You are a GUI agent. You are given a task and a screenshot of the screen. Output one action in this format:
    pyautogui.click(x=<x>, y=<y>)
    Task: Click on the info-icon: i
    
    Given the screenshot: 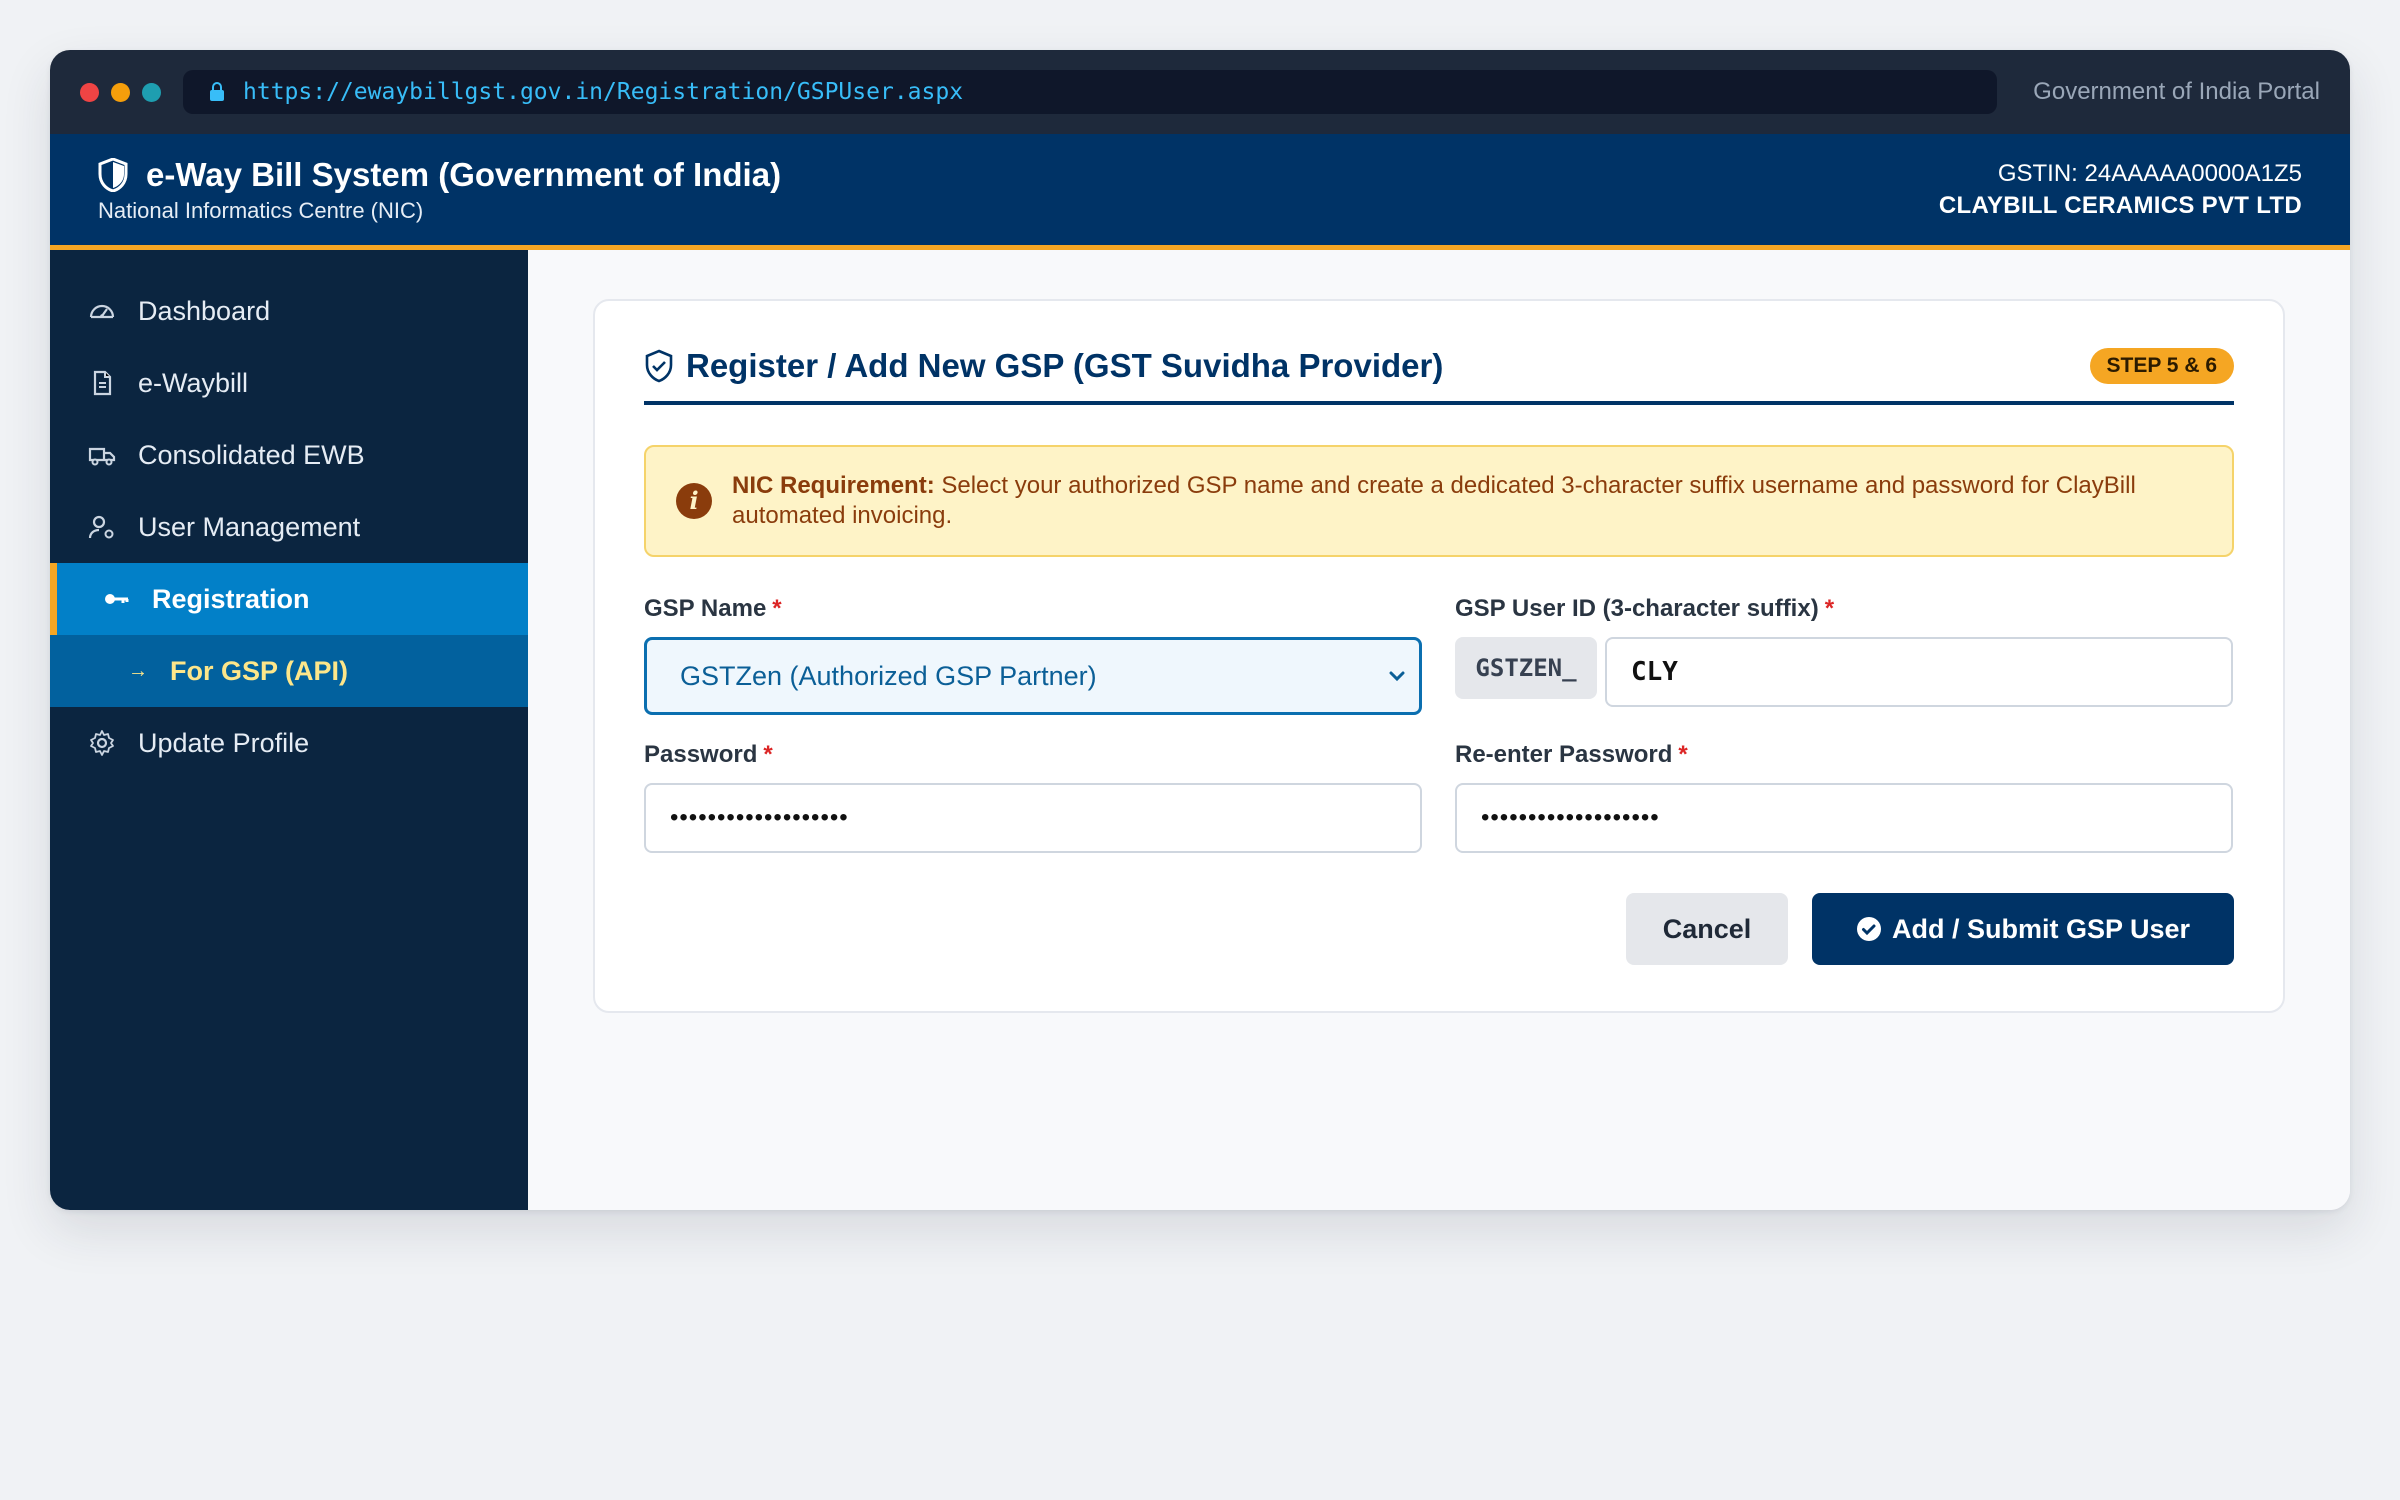 What is the action you would take?
    pyautogui.click(x=694, y=501)
    